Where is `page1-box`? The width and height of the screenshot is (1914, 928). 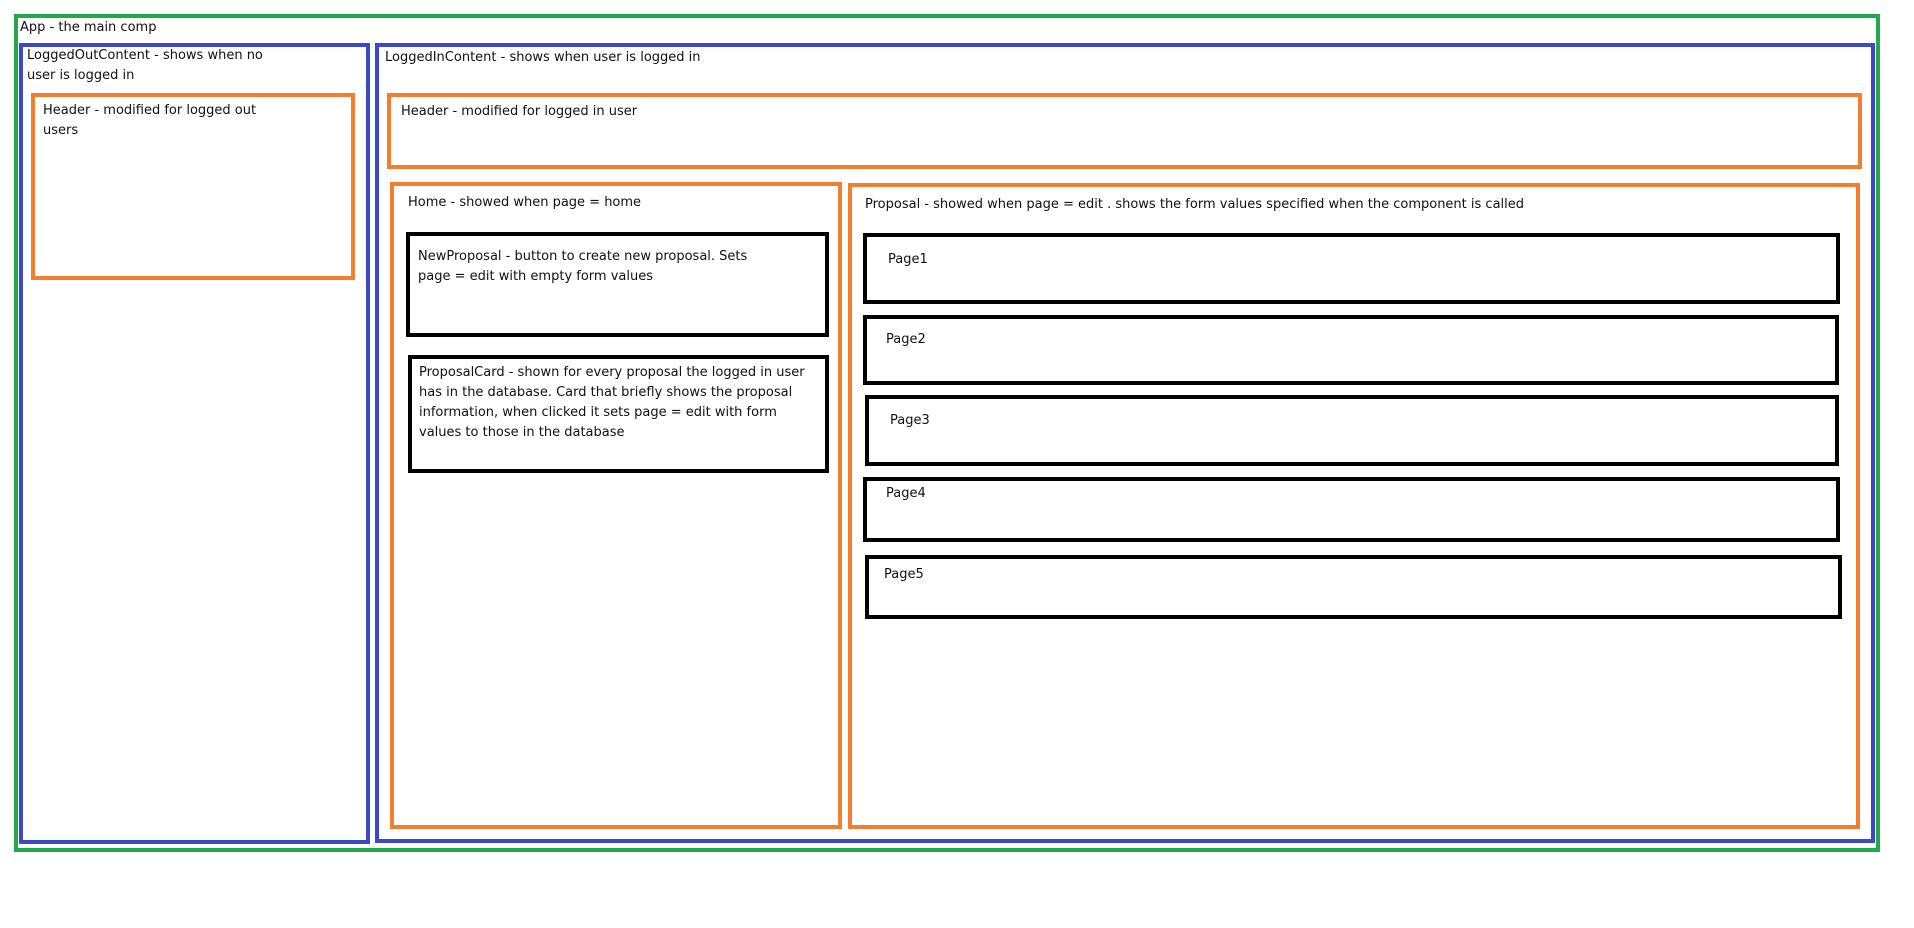
page1-box is located at coordinates (1351, 268).